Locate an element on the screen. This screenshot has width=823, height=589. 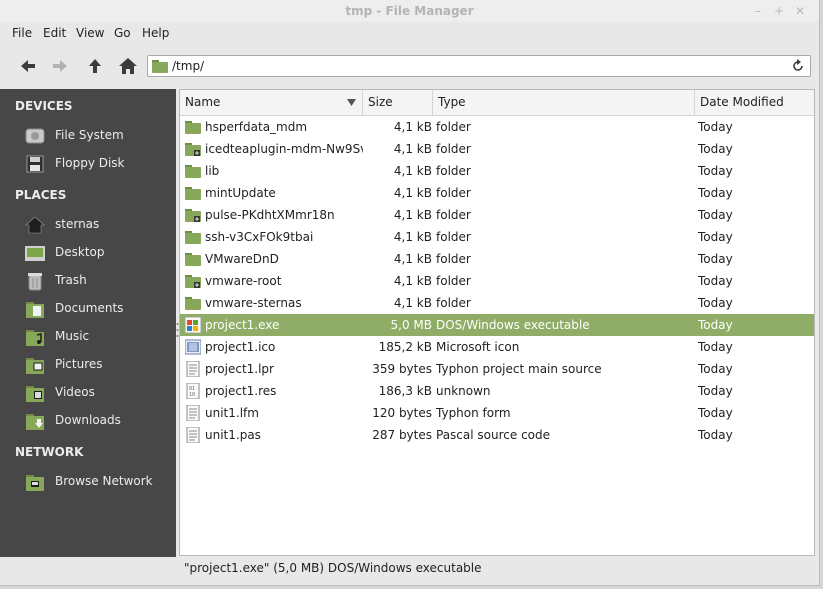
file-row: vmware-sternas 4,1 kB folder Today is located at coordinates (497, 303).